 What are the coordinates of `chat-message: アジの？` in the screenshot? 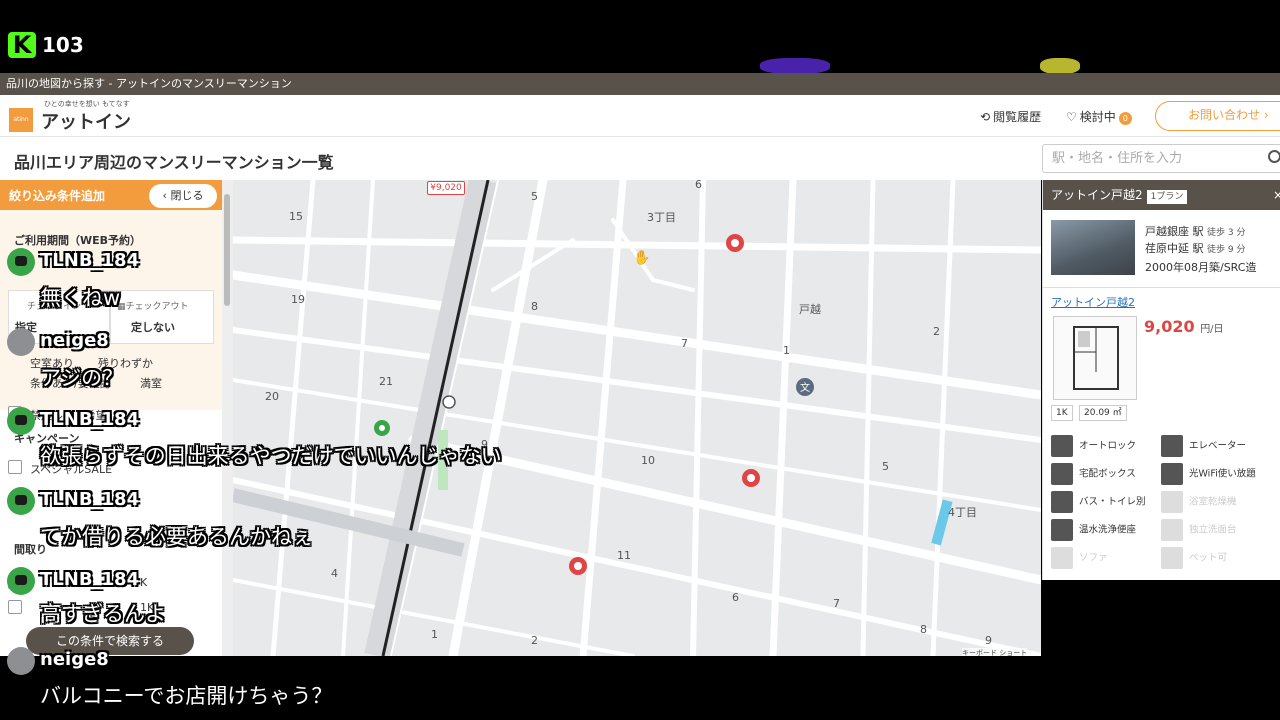 It's located at (82, 378).